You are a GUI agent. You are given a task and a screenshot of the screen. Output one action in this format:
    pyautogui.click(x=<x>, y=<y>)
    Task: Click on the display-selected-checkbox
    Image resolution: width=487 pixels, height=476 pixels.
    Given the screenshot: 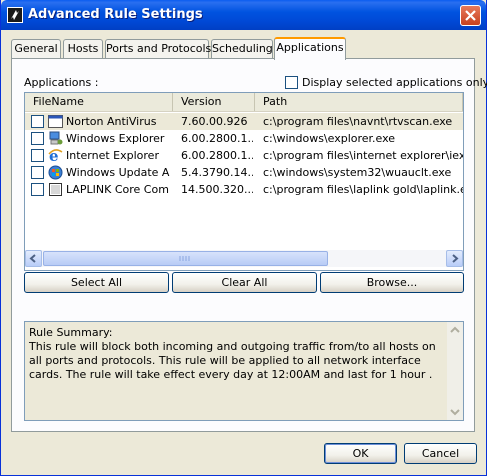 What is the action you would take?
    pyautogui.click(x=291, y=82)
    